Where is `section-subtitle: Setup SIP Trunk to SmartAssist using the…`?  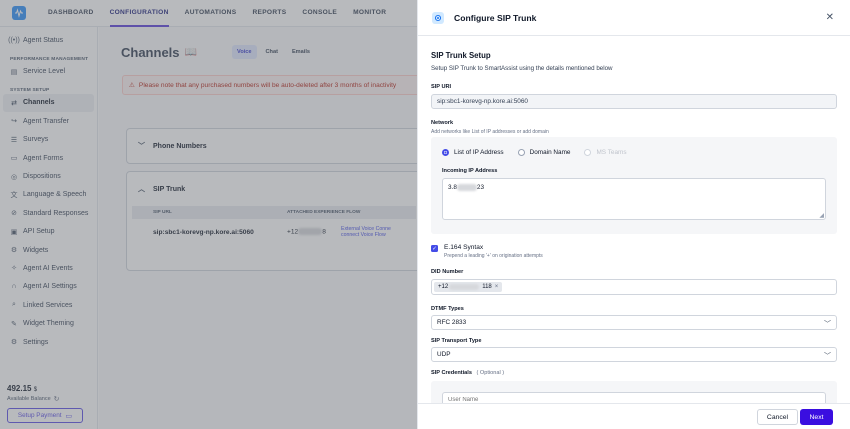
section-subtitle: Setup SIP Trunk to SmartAssist using the… is located at coordinates (522, 68).